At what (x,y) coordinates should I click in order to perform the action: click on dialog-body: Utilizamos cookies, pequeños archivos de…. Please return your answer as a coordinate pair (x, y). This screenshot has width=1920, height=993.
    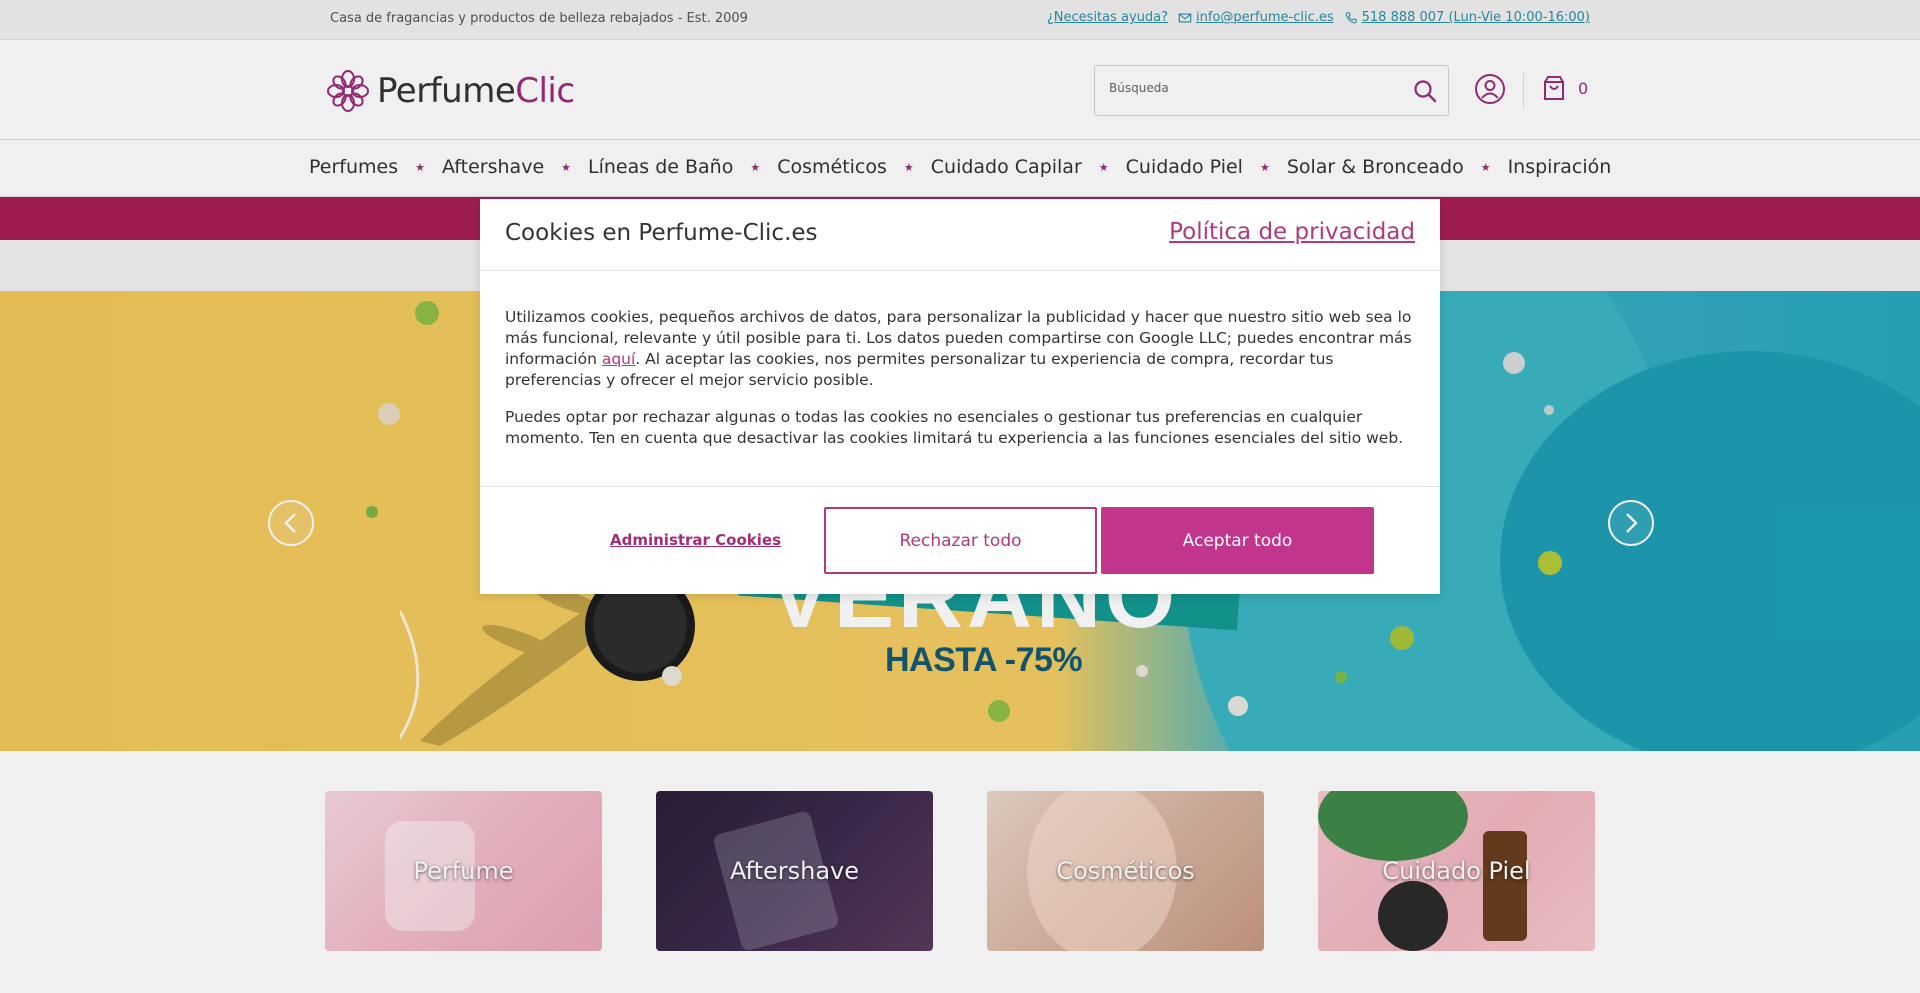
    Looking at the image, I should click on (960, 386).